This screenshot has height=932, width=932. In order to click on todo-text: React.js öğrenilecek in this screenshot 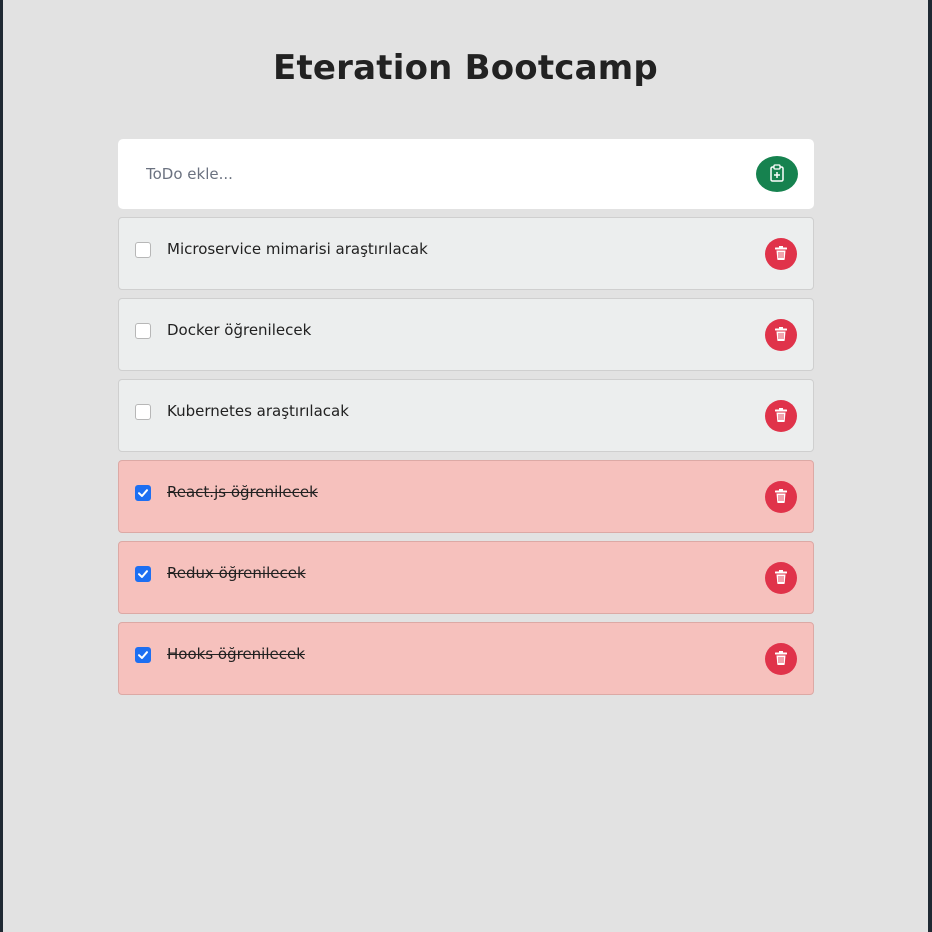, I will do `click(242, 492)`.